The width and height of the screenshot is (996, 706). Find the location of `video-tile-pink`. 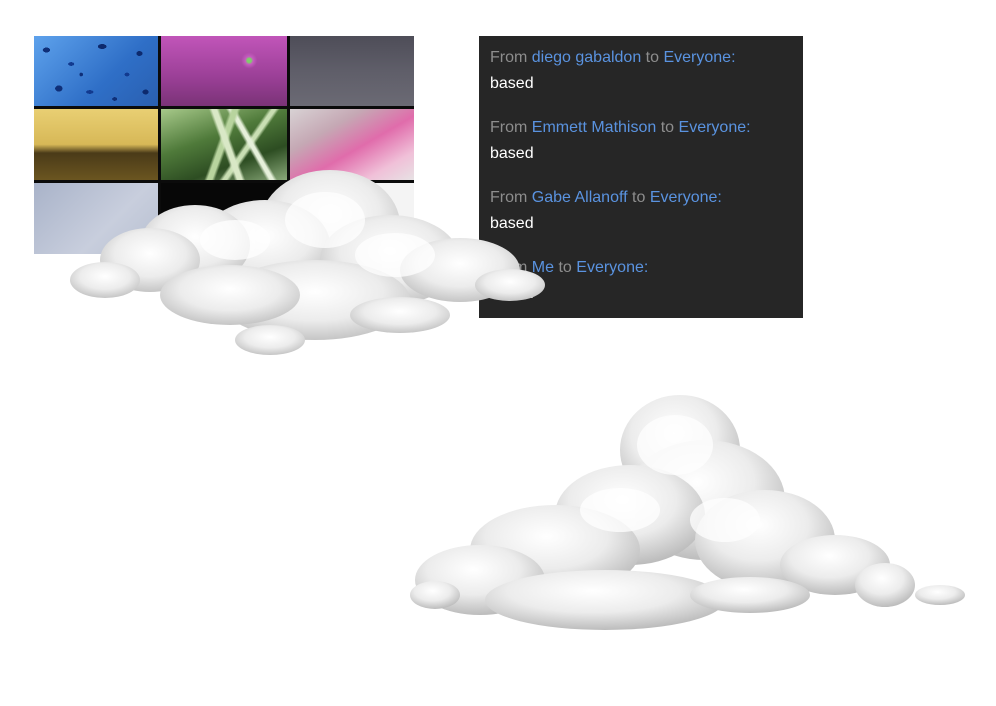

video-tile-pink is located at coordinates (352, 144).